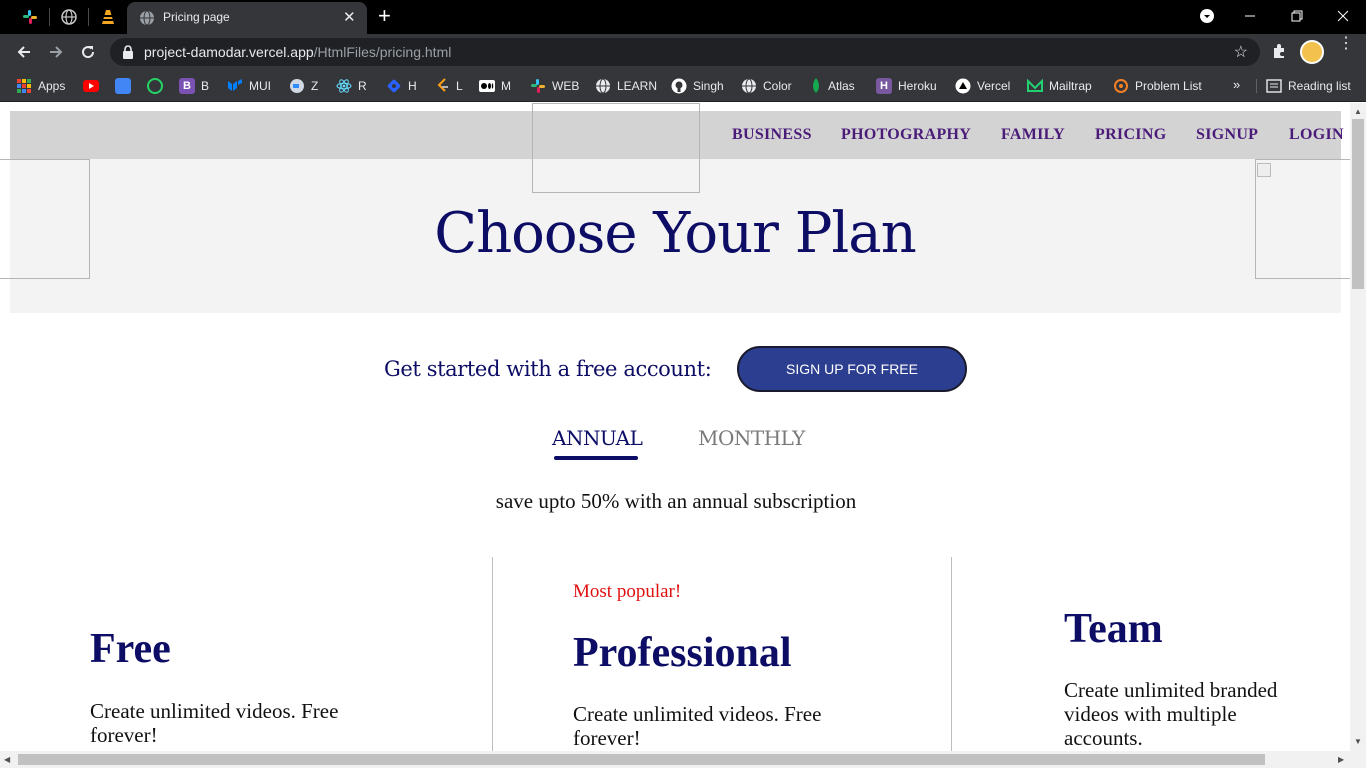  I want to click on nav-link-login: LOGIN, so click(1316, 135).